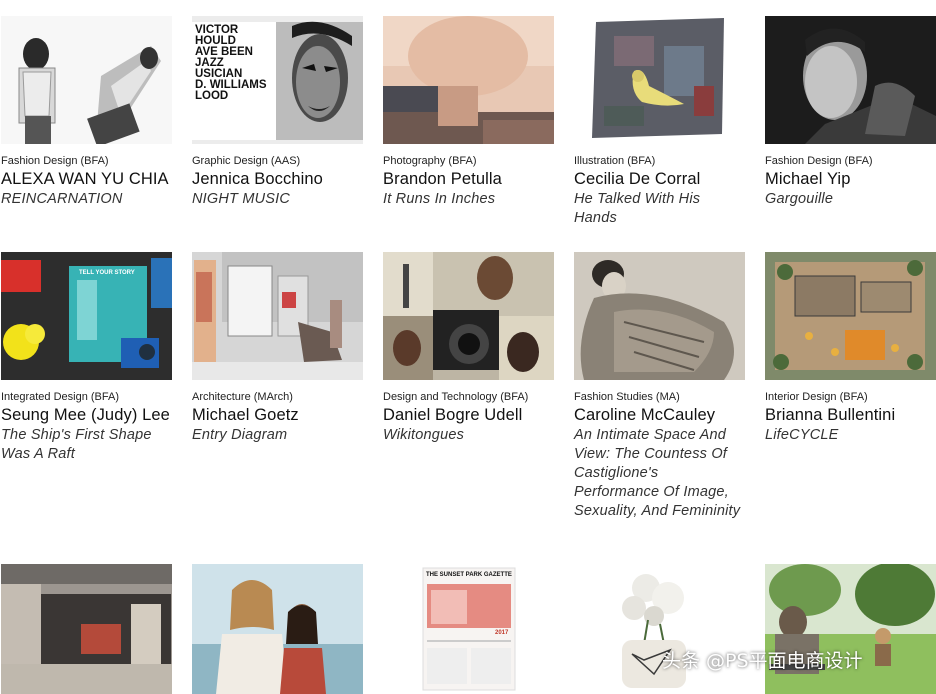  I want to click on image-text: THE SUNSET PARK GAZETTE, so click(469, 575).